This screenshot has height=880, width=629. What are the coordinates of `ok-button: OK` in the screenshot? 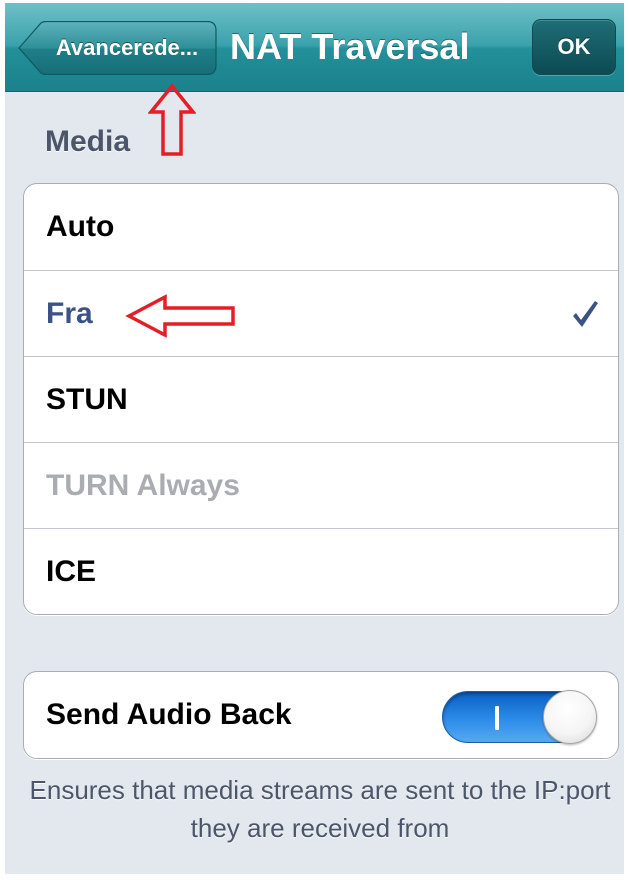 It's located at (574, 47).